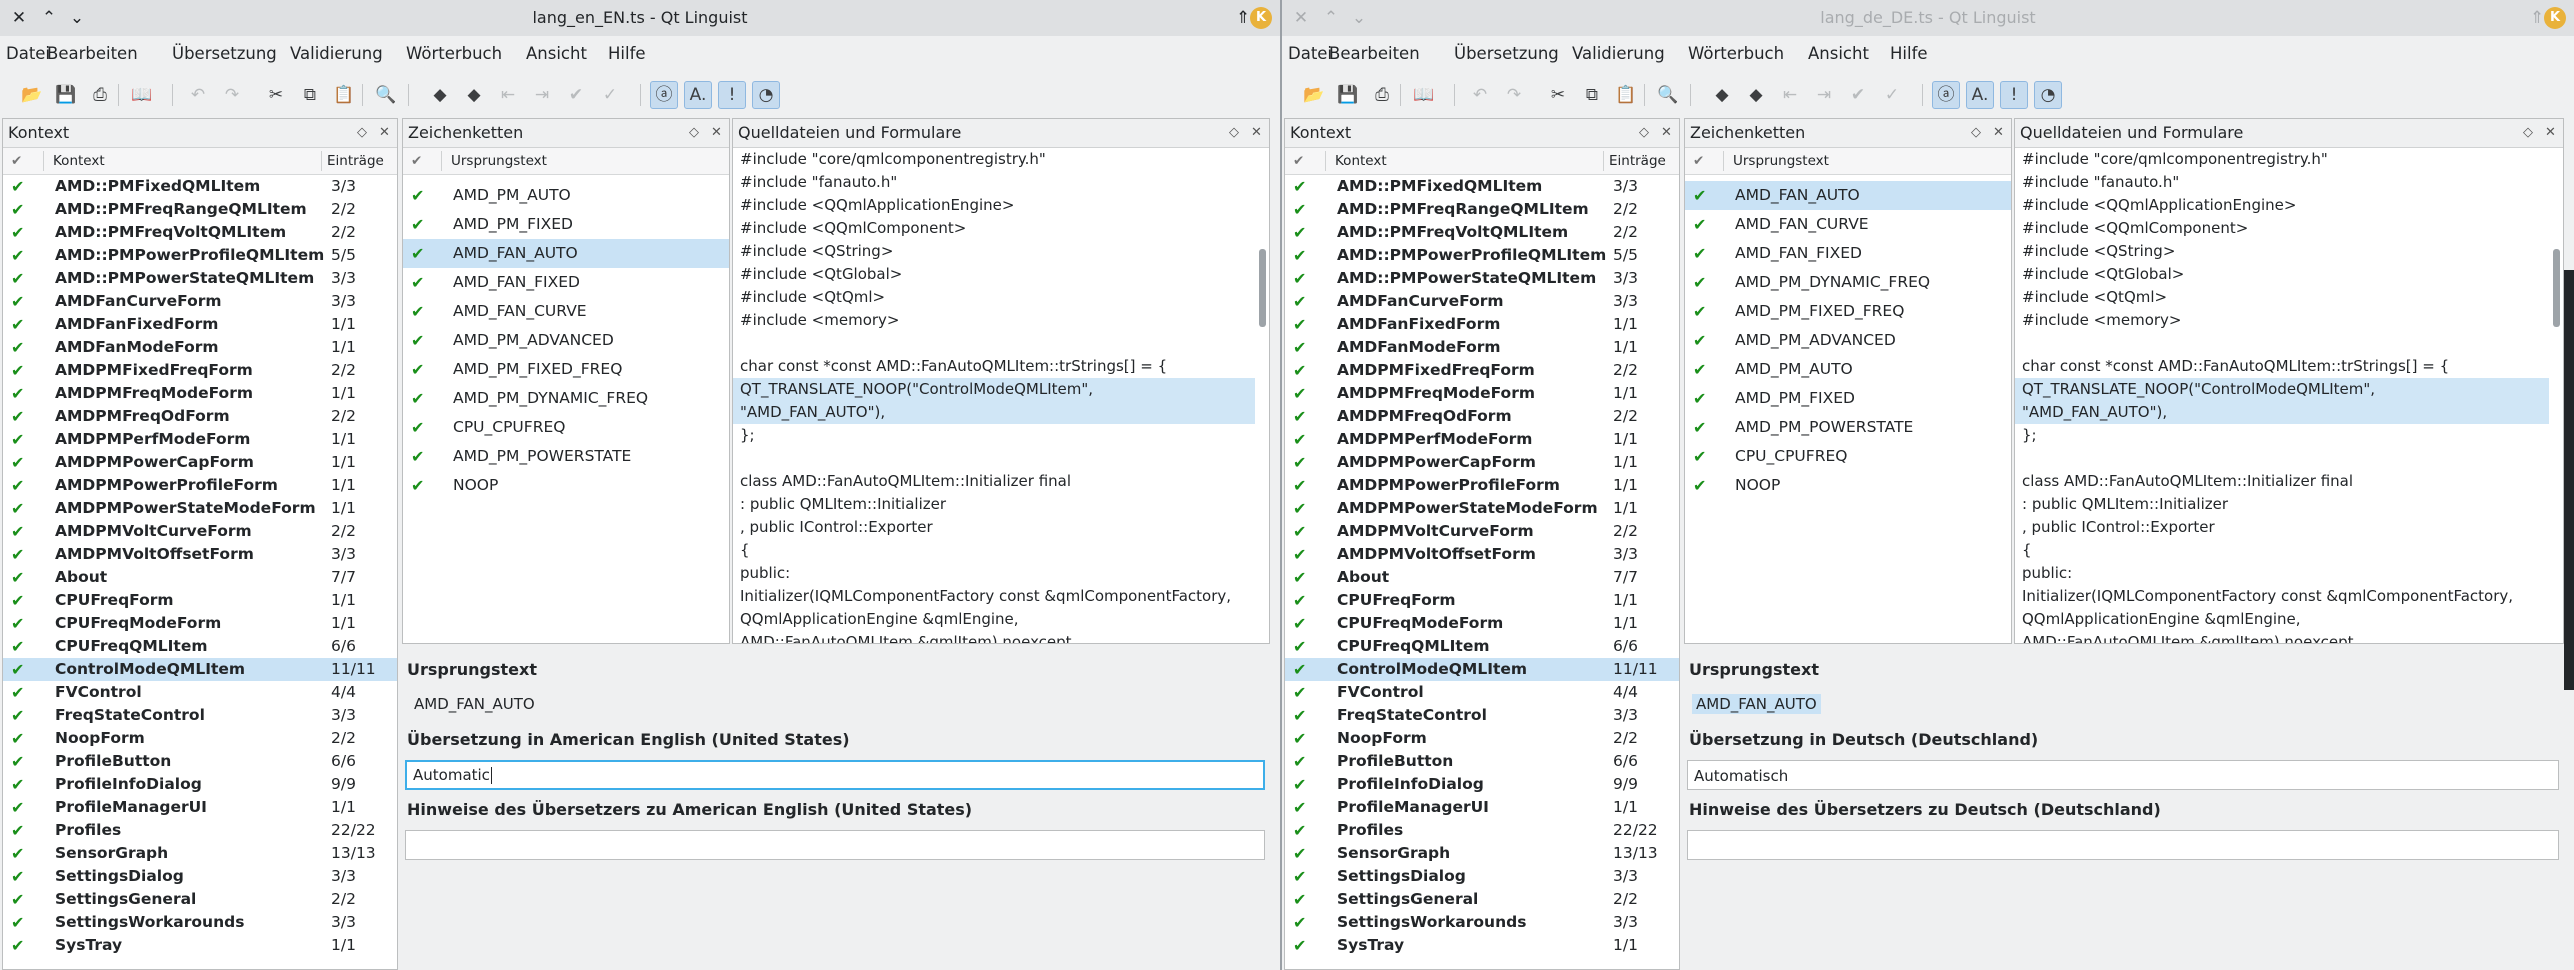  Describe the element at coordinates (1482, 232) in the screenshot. I see `context-row: ✔ AMD::PMFreqVoltQMLItem 2/2` at that location.